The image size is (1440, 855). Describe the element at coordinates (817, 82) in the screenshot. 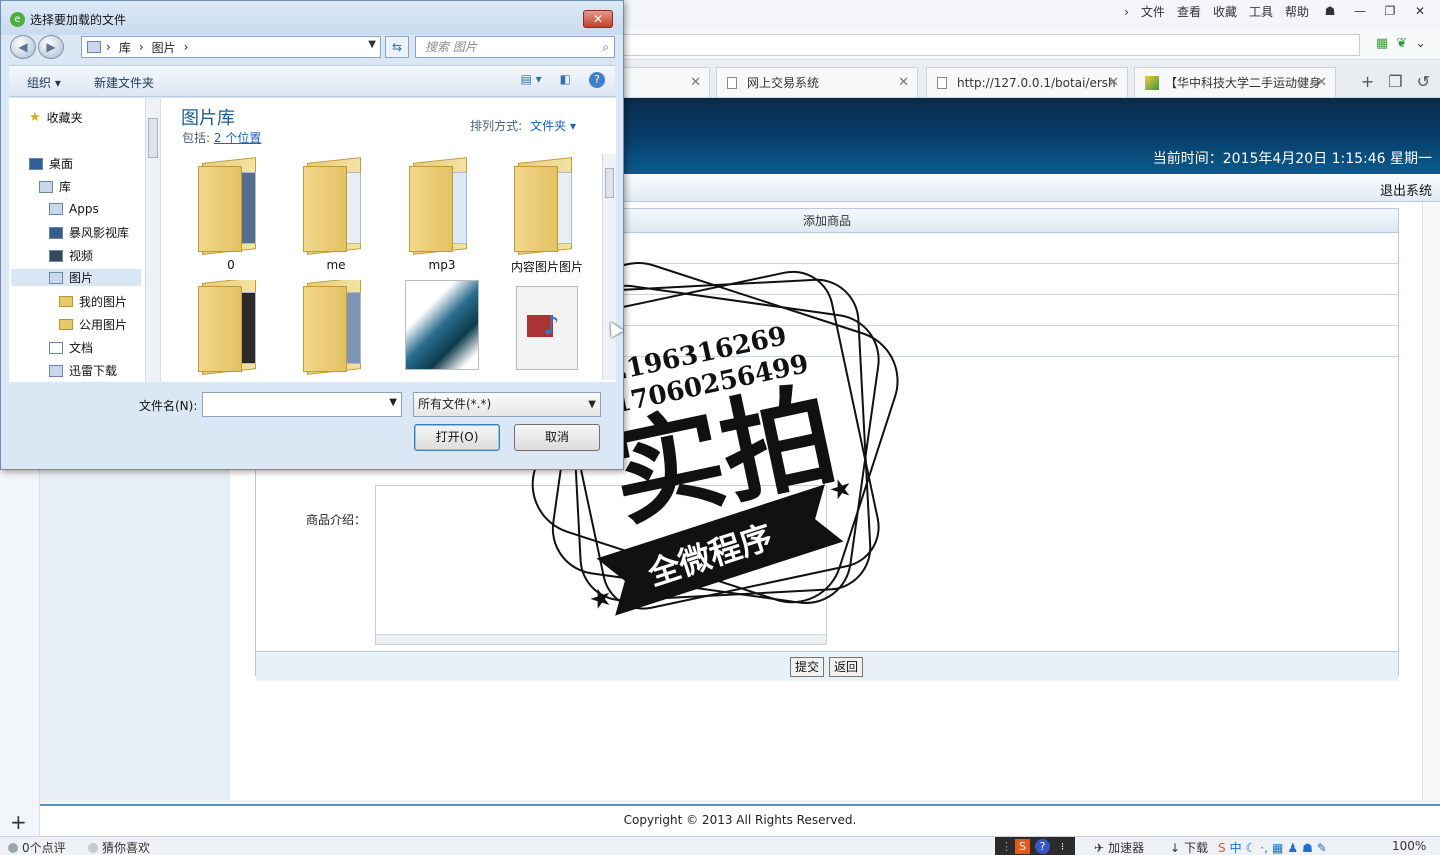

I see `tab-trading-system: 网上交易系统 ✕` at that location.